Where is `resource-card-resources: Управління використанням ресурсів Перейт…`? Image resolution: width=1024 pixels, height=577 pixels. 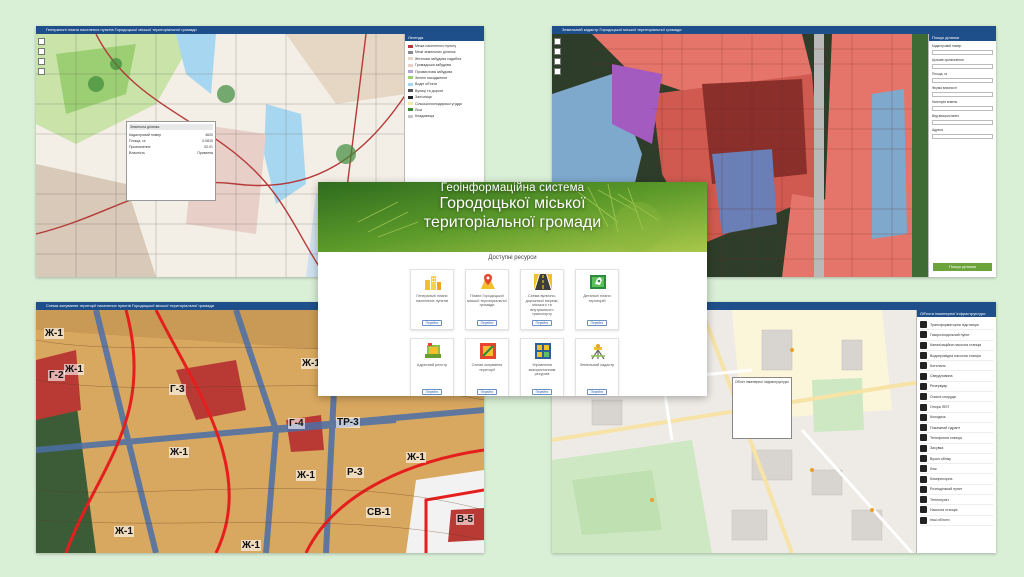
resource-card-resources: Управління використанням ресурсів Перейт… is located at coordinates (542, 367).